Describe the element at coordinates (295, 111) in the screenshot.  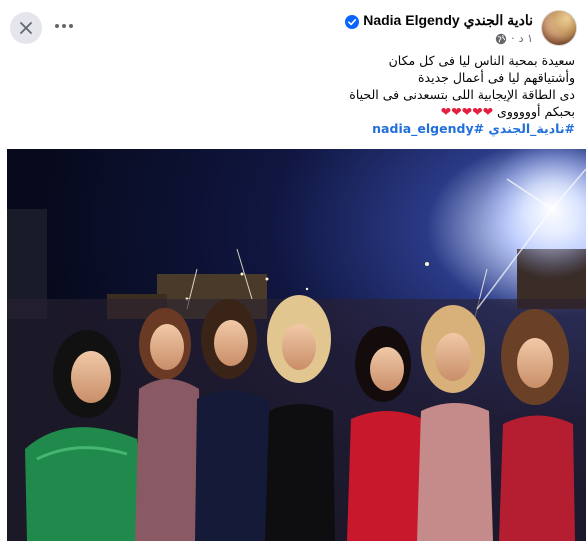
I see `post-text-line-4: بحبكم أوووووى ❤❤❤❤❤` at that location.